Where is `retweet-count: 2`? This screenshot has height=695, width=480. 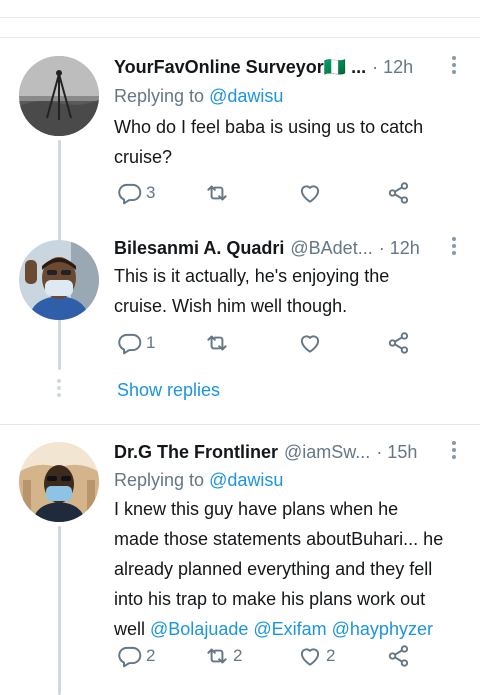
retweet-count: 2 is located at coordinates (238, 655).